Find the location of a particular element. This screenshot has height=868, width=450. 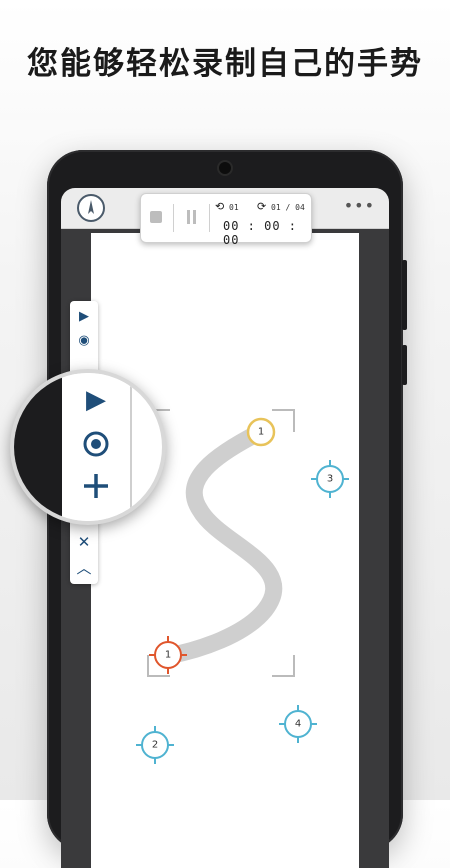

target-icon: ◉ is located at coordinates (84, 340).